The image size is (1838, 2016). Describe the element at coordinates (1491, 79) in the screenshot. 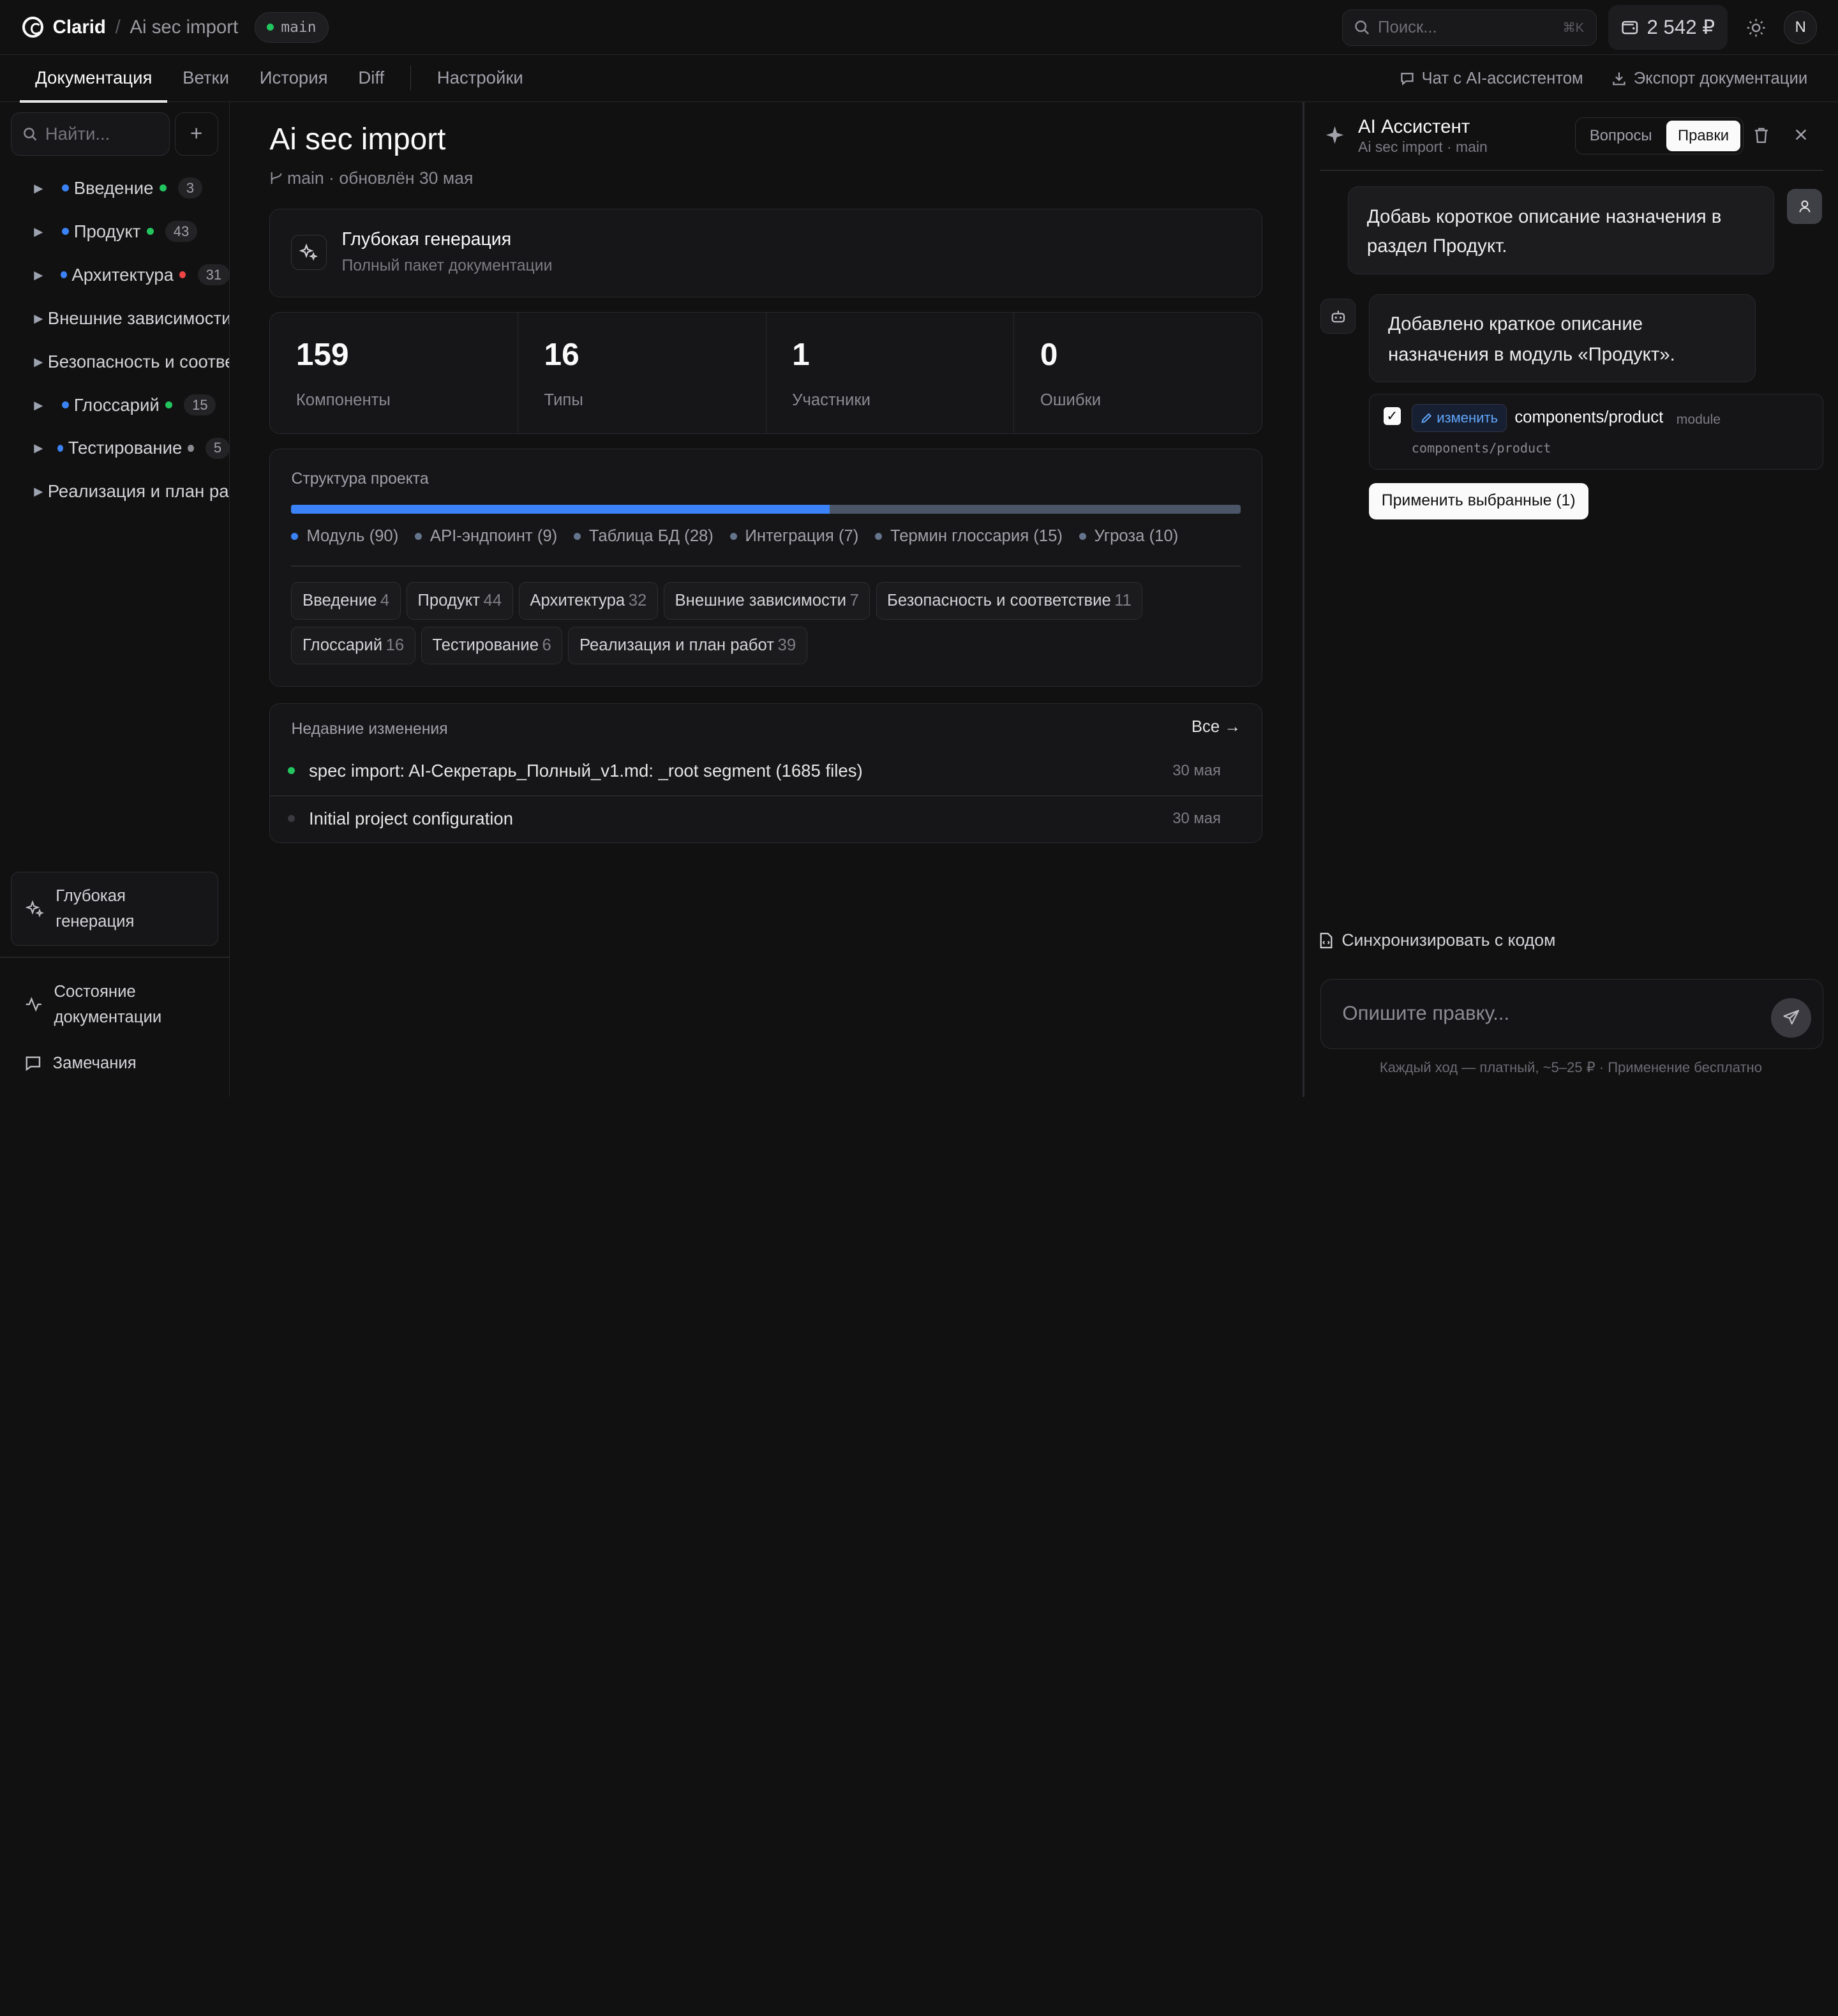

I see `chat-assistant-link: Чат с AI-ассистентом` at that location.